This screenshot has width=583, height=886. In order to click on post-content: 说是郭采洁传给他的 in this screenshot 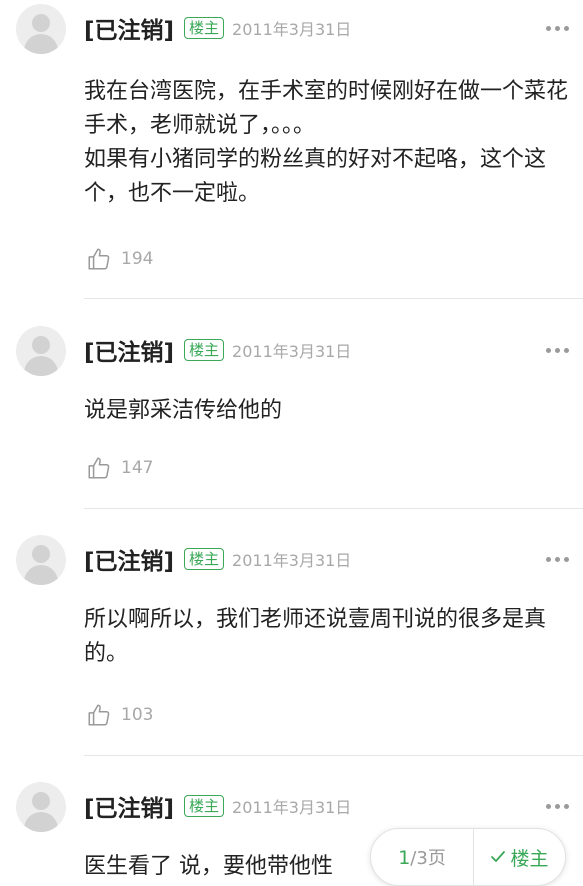, I will do `click(183, 410)`.